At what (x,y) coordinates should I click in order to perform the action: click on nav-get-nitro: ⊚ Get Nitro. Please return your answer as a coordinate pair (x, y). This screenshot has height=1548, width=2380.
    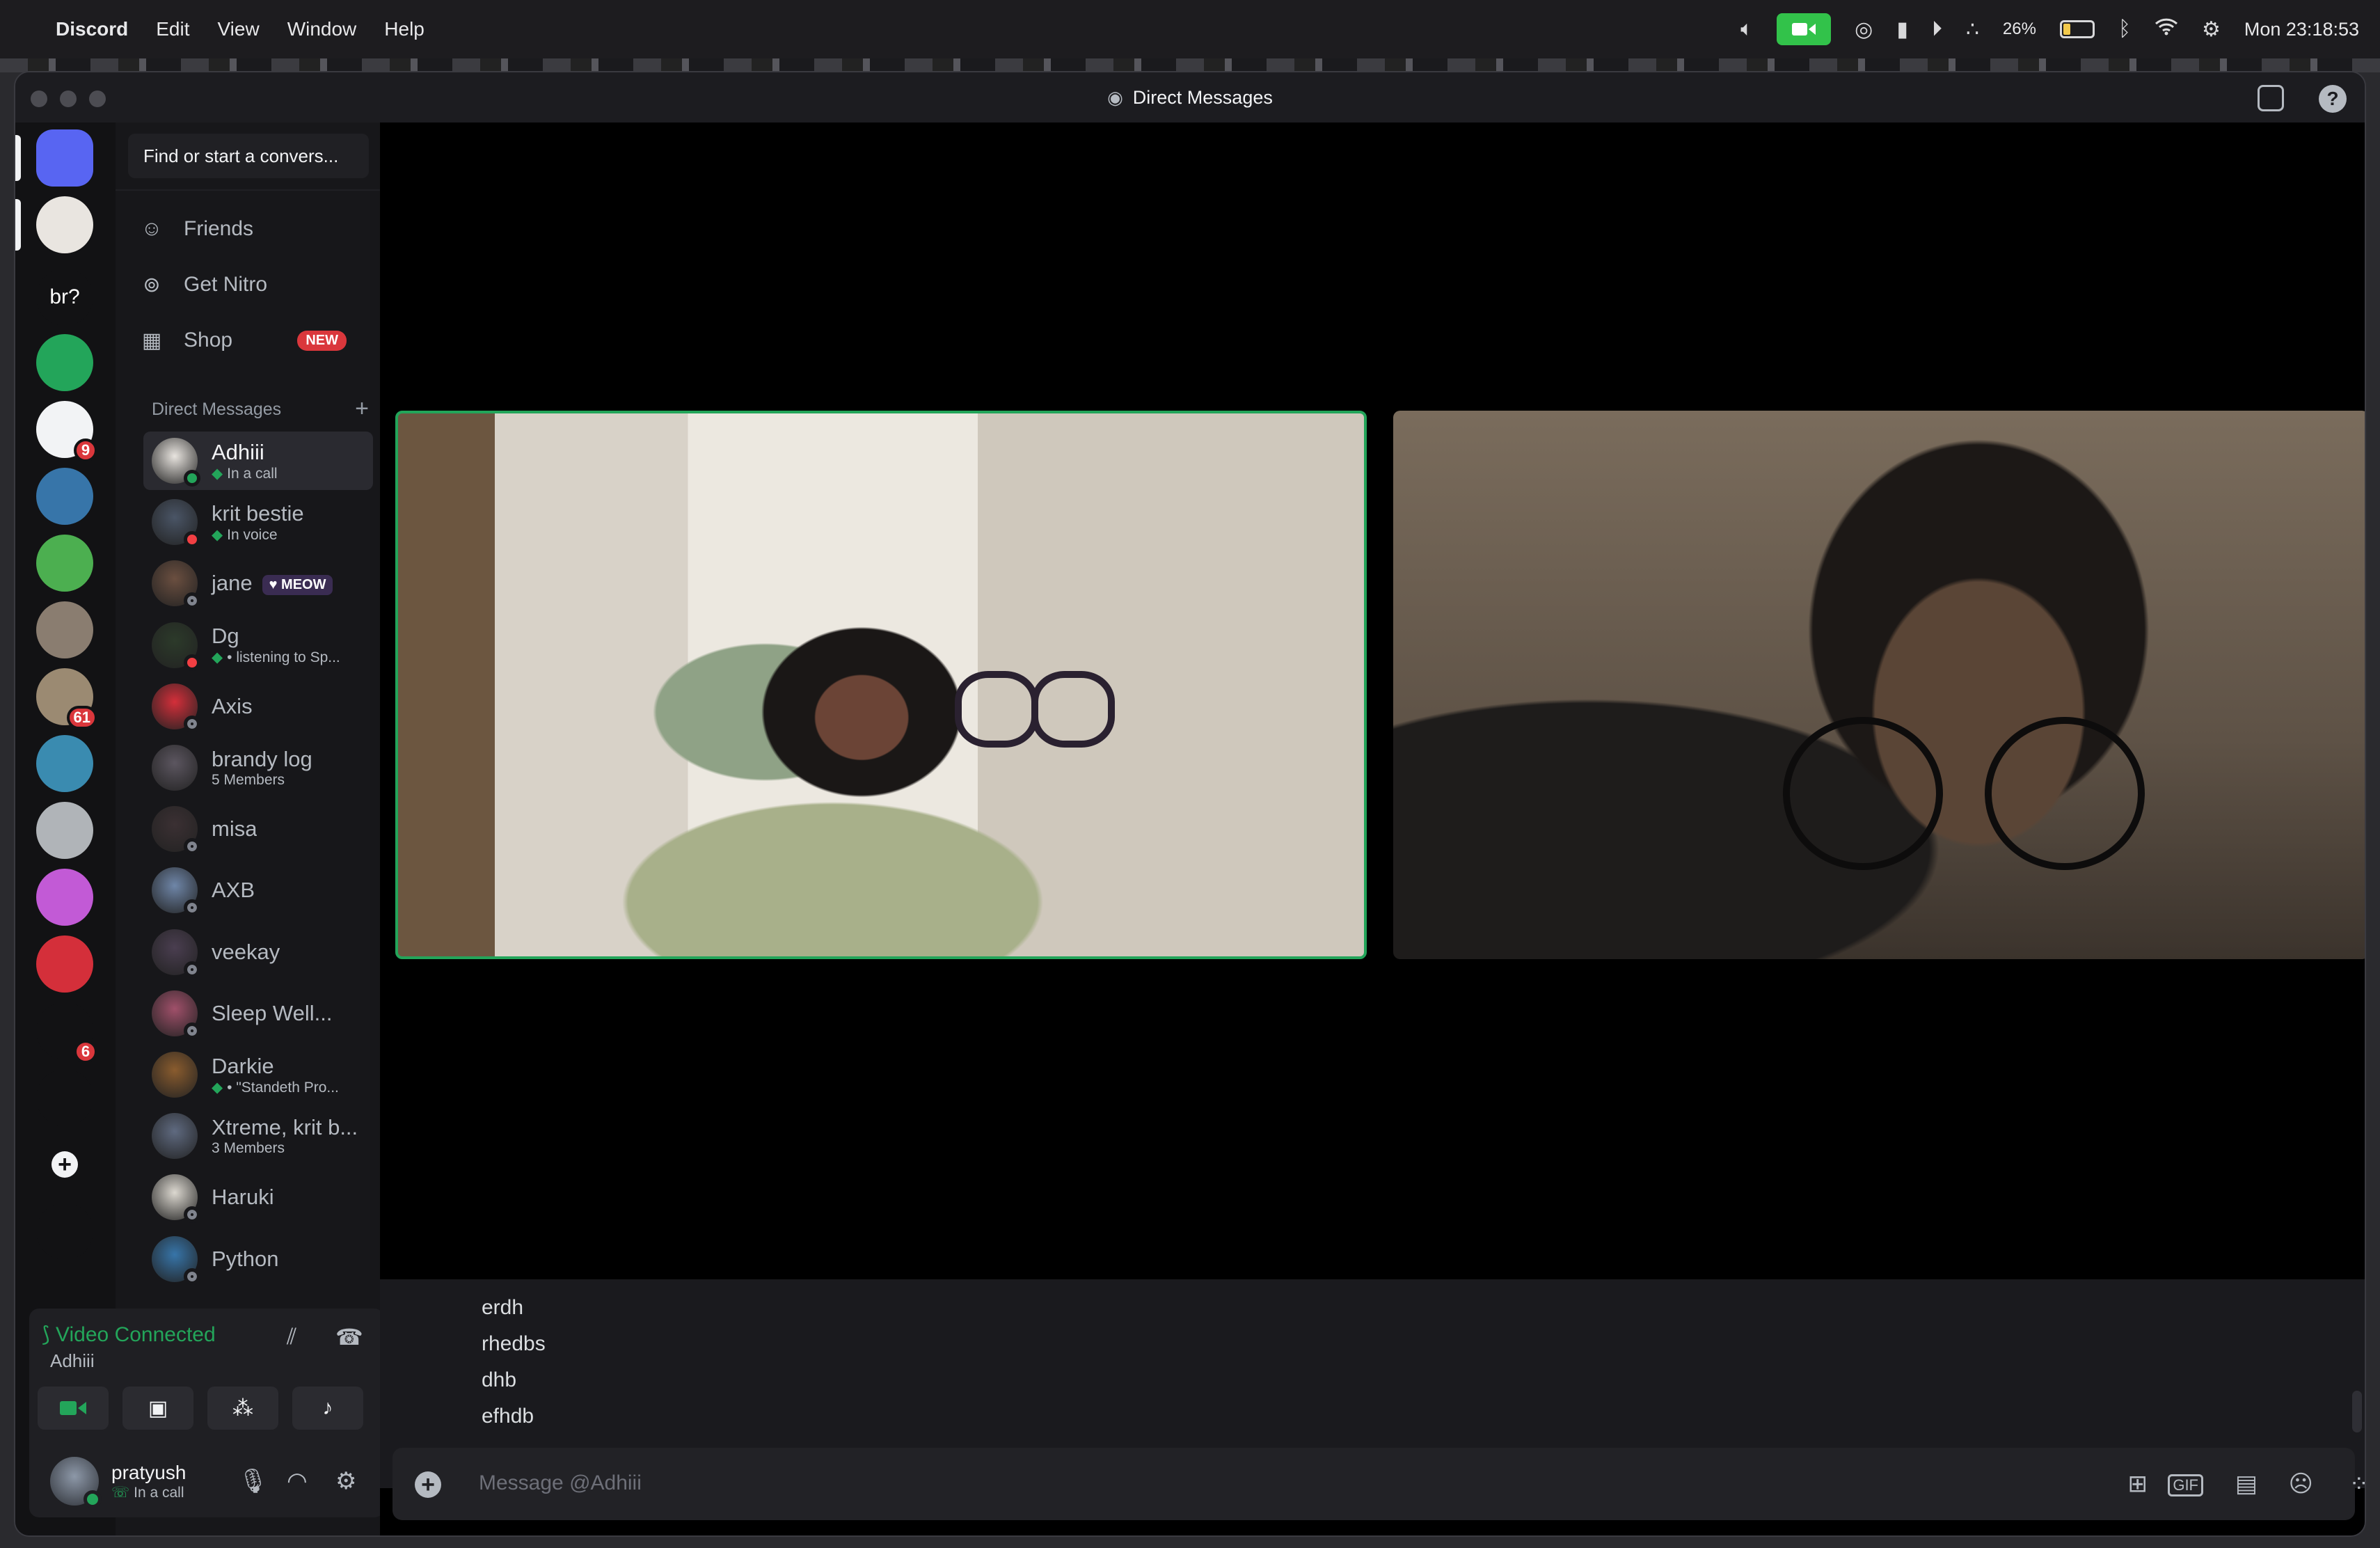
    Looking at the image, I should click on (249, 284).